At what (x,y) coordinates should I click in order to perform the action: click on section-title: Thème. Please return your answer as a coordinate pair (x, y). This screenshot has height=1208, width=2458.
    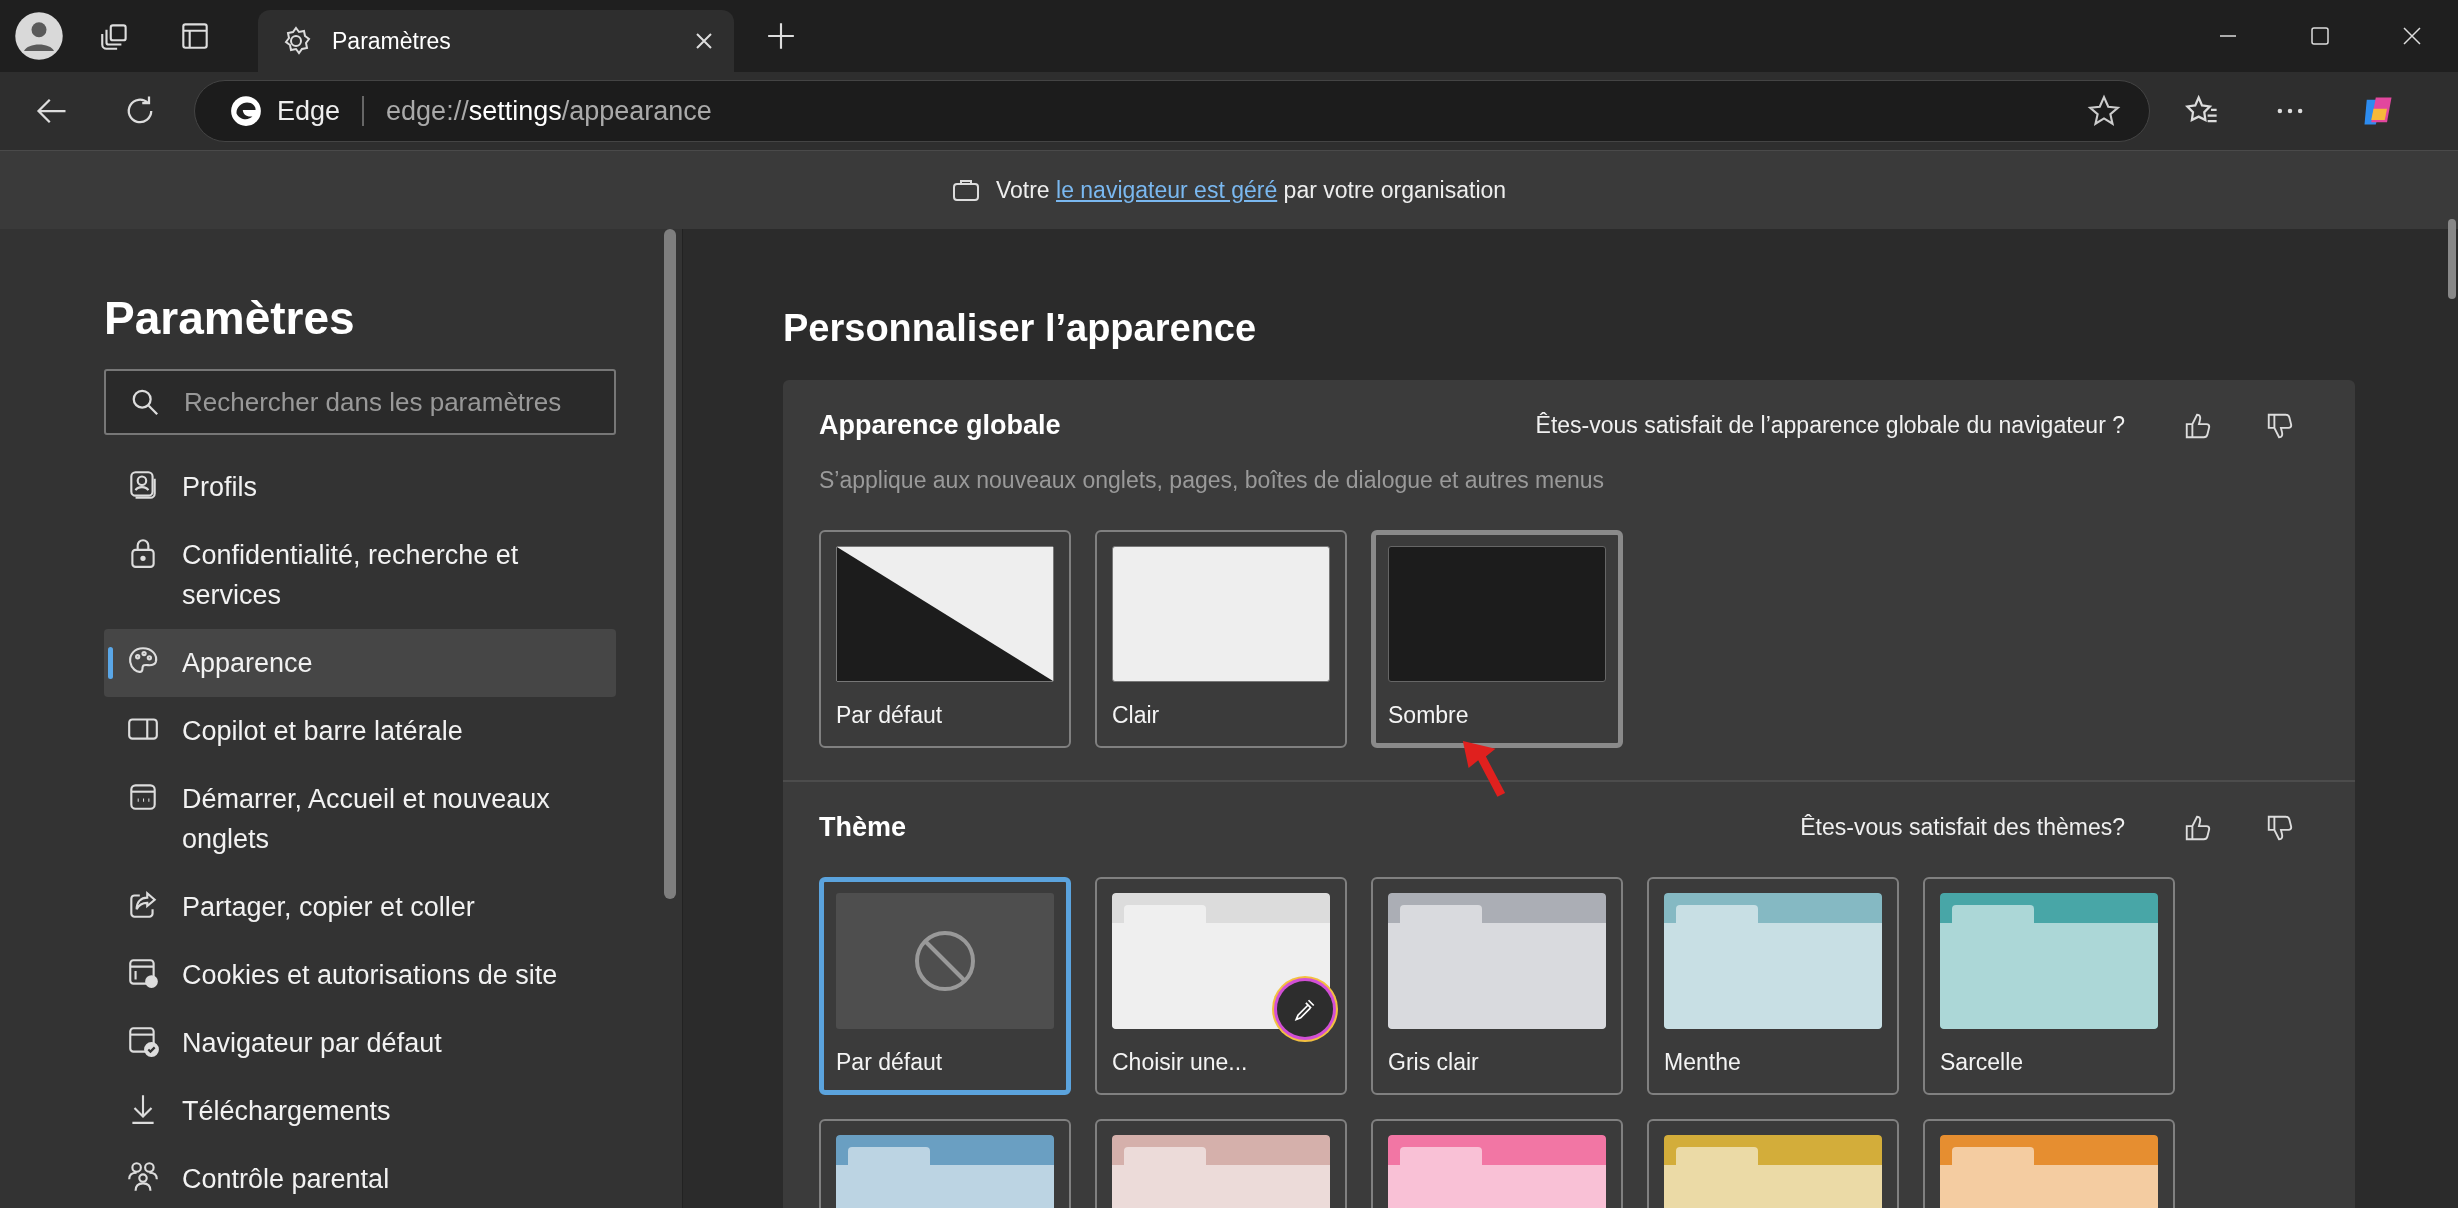
    Looking at the image, I should click on (863, 827).